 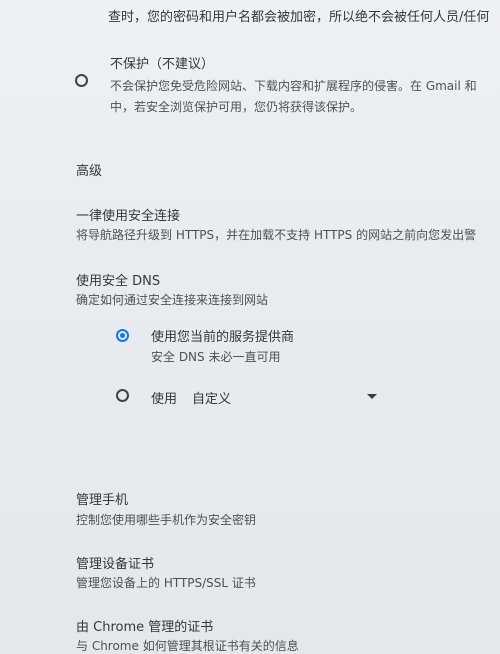 I want to click on chevron-down-icon, so click(x=372, y=396).